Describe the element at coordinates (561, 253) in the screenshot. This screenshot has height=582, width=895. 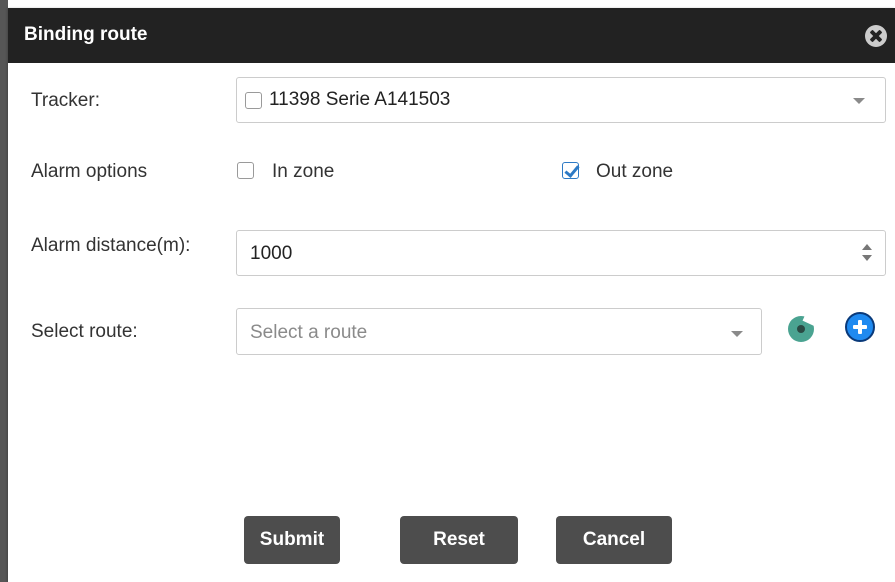
I see `alarm-distance-input: 1000` at that location.